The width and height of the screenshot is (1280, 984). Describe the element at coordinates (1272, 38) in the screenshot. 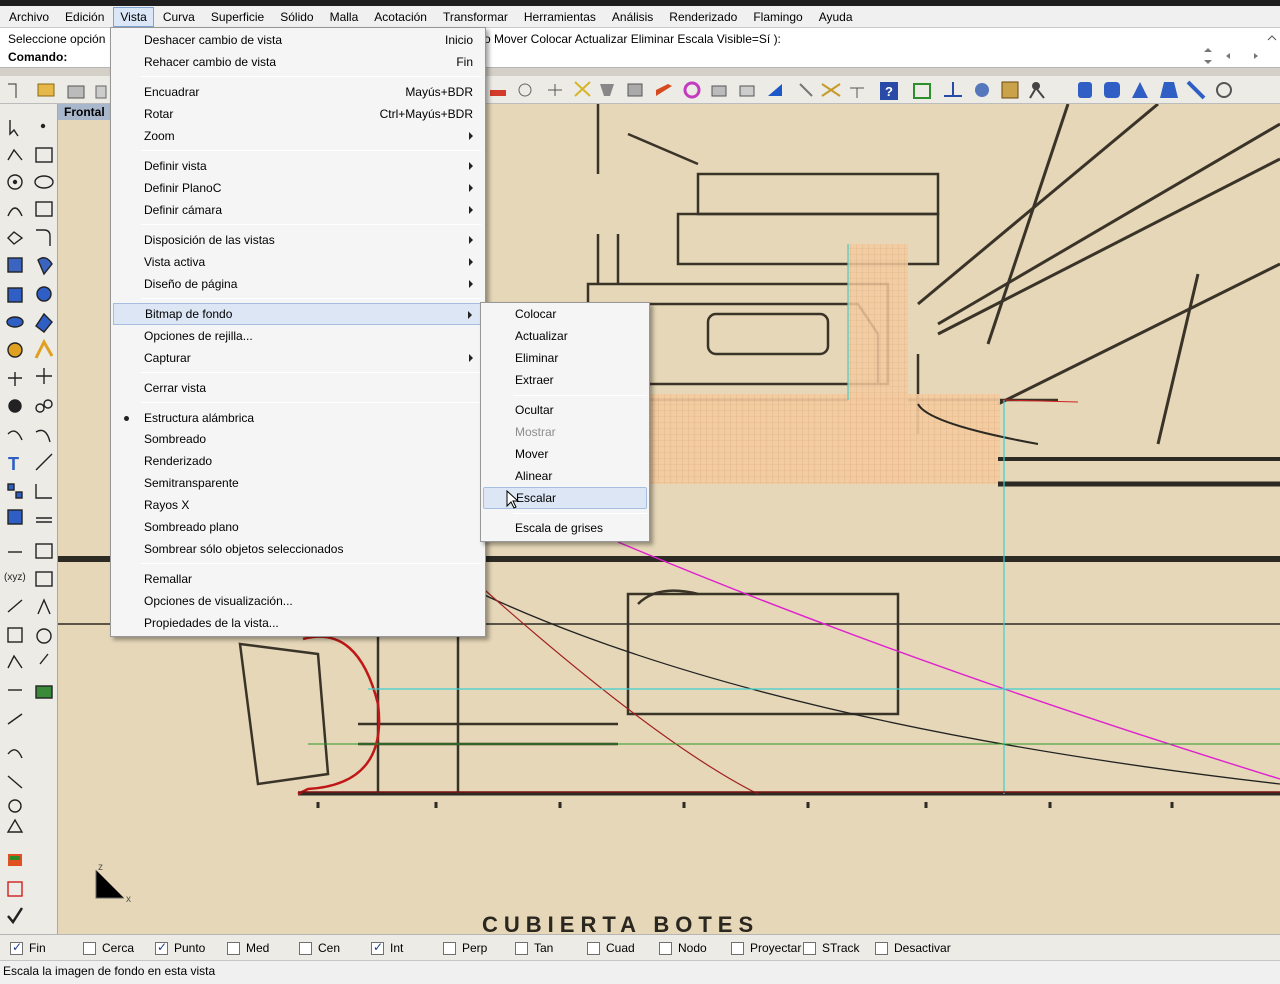

I see `command-scroll-up-icon` at that location.